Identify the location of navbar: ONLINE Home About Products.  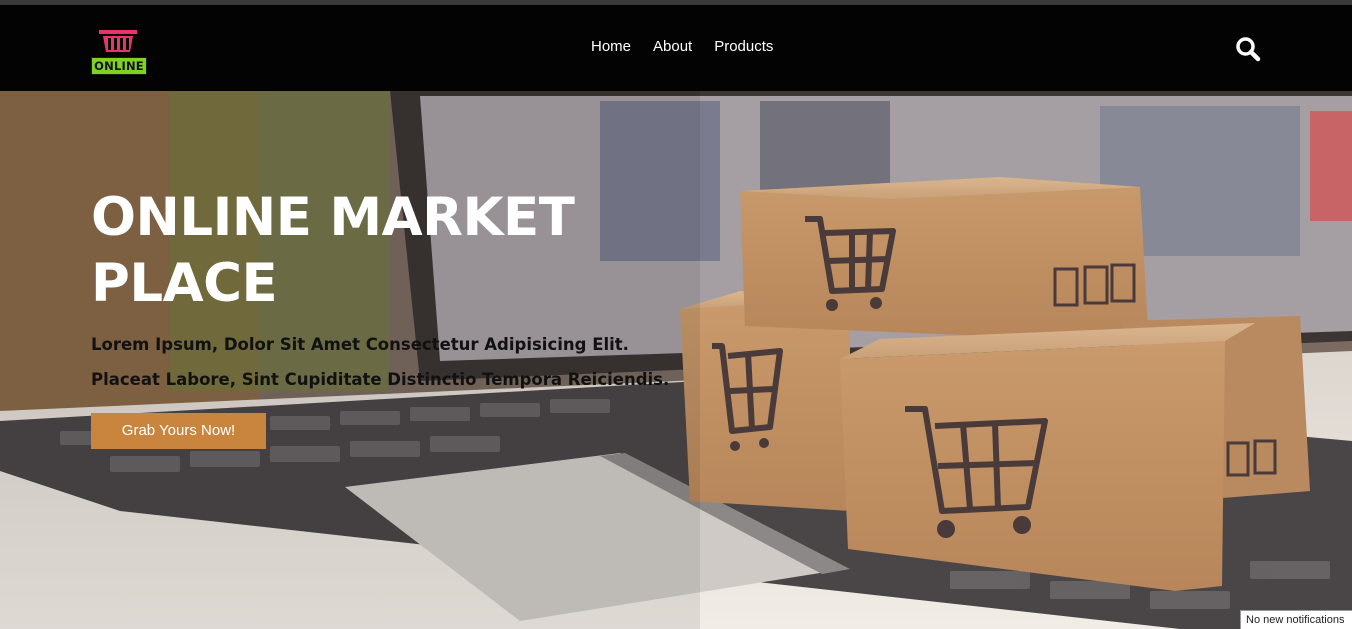
(676, 48).